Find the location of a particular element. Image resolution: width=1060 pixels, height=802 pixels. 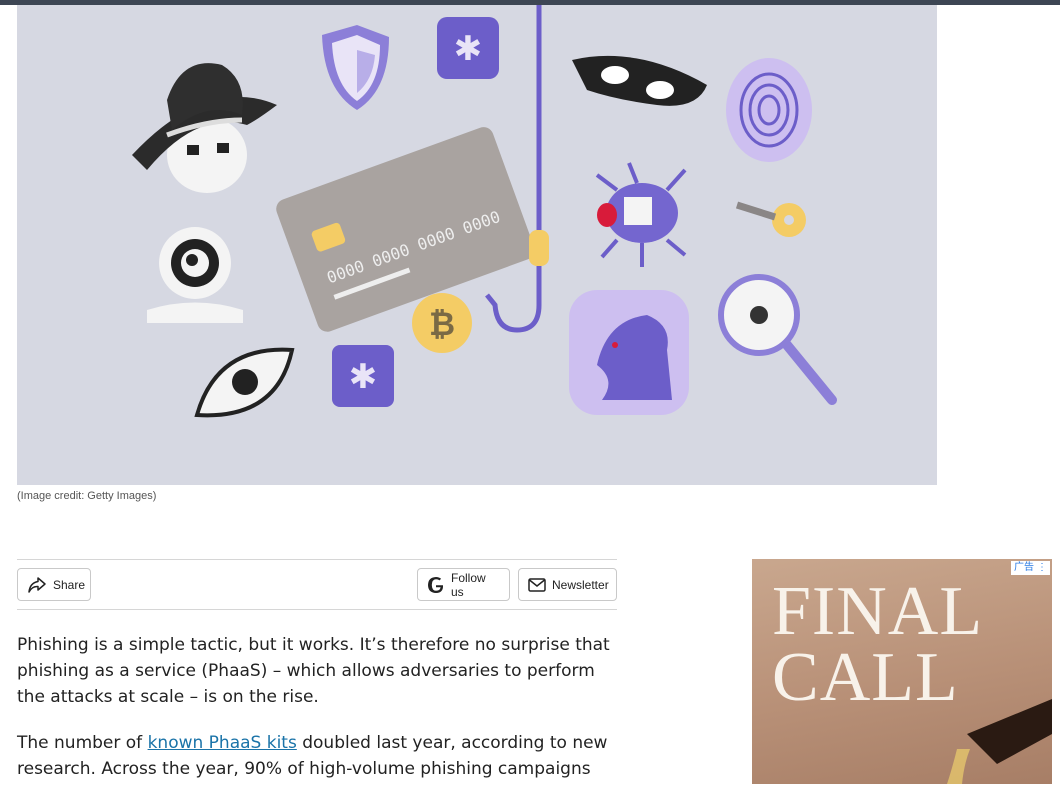

share-icon is located at coordinates (37, 585).